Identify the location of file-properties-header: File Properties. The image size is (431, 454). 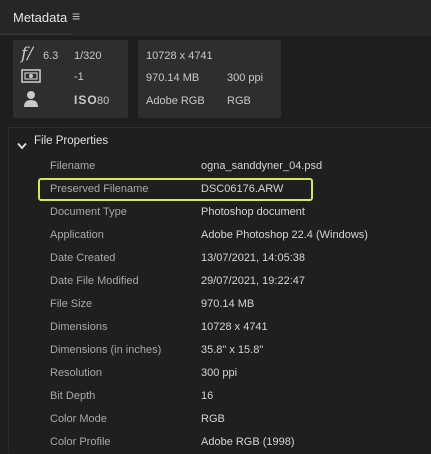
(220, 142).